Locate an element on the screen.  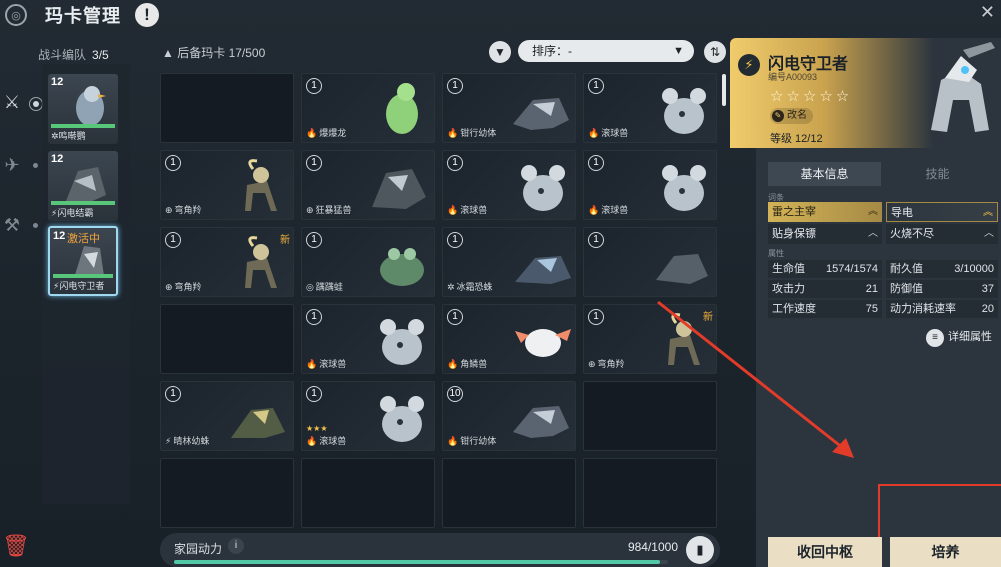
trash-icon: 🗑 is located at coordinates (16, 546).